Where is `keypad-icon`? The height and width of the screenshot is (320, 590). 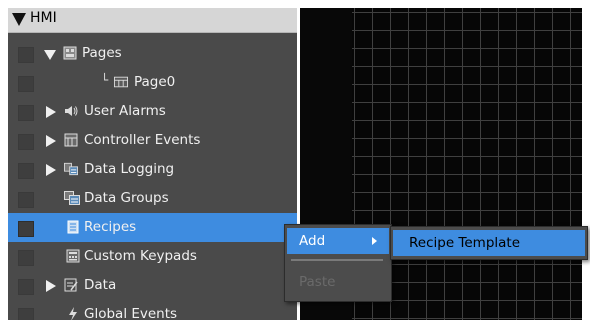
keypad-icon is located at coordinates (73, 256).